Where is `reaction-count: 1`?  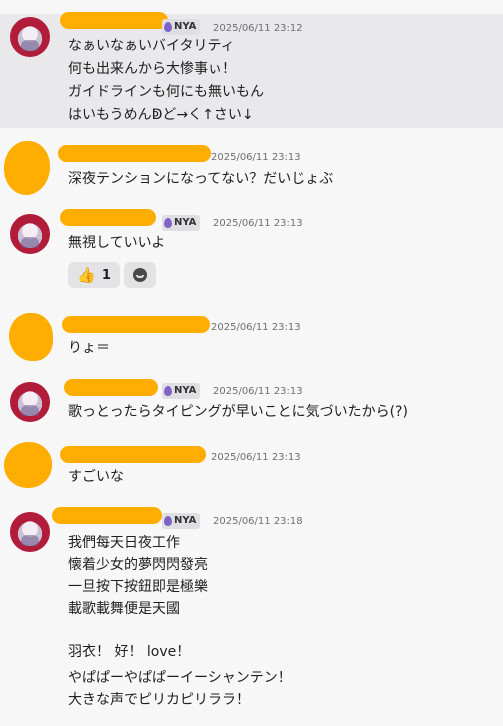 reaction-count: 1 is located at coordinates (106, 275).